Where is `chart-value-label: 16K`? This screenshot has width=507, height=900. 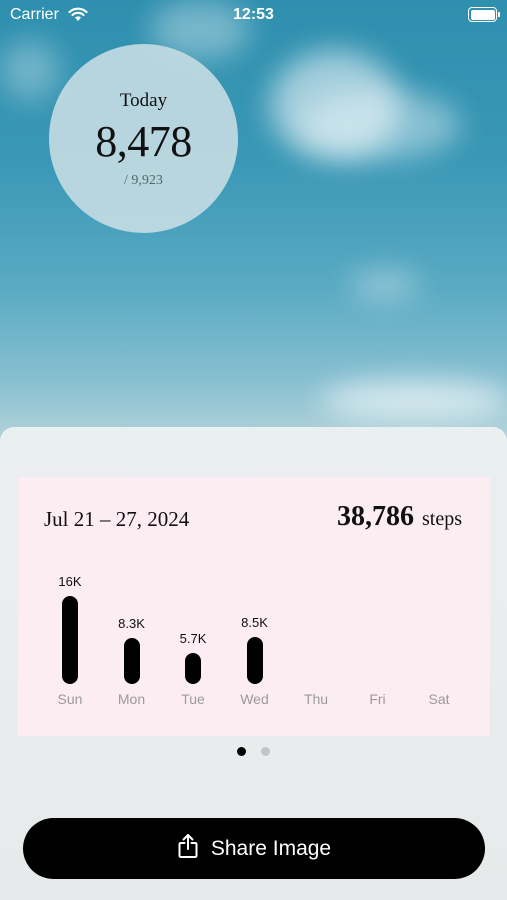 chart-value-label: 16K is located at coordinates (70, 581).